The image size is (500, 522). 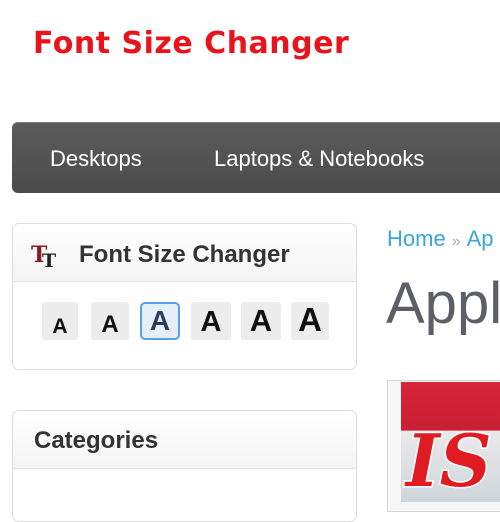 I want to click on nav-item-laptops-notebooks: Laptops & Notebooks, so click(x=319, y=159).